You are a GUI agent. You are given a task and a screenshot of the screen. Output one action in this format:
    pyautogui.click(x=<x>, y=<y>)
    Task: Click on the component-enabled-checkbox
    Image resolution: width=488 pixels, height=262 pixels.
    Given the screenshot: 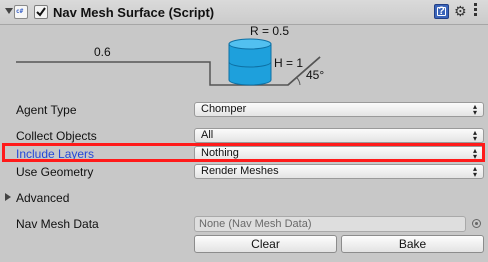 What is the action you would take?
    pyautogui.click(x=41, y=12)
    